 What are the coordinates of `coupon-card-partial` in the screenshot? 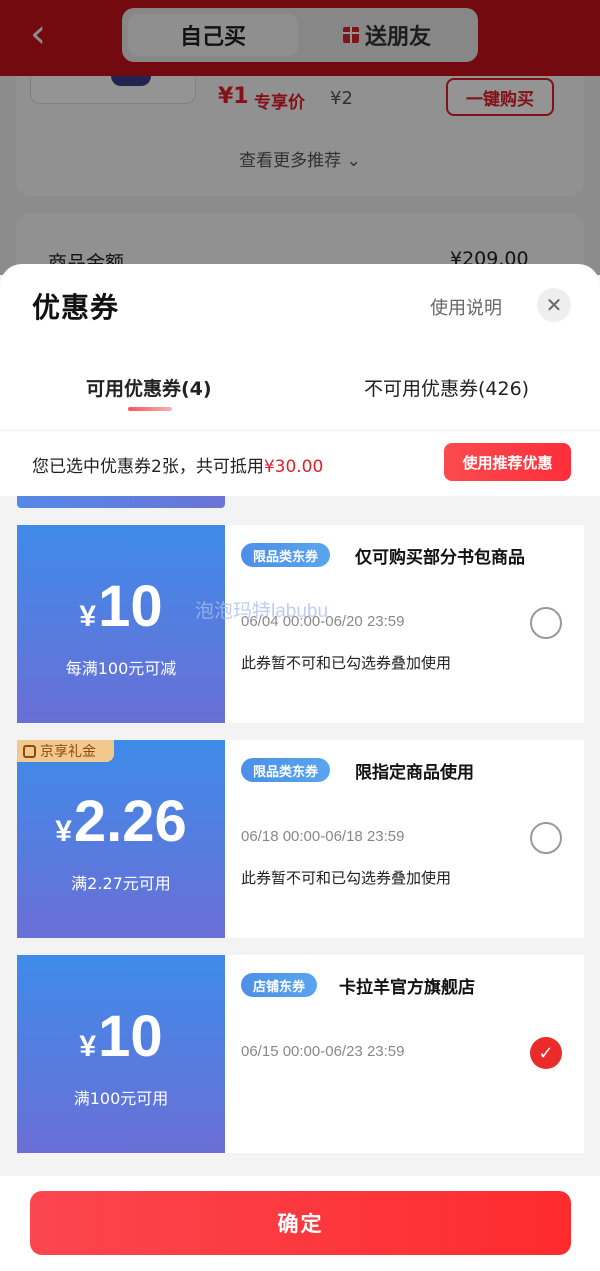 It's located at (121, 502).